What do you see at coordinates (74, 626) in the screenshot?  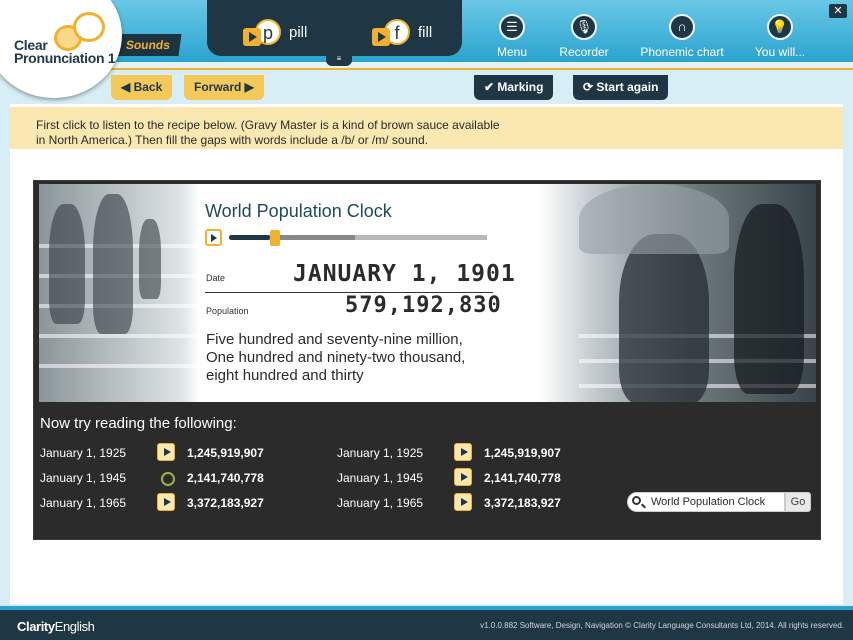 I see `brand-normal: English` at bounding box center [74, 626].